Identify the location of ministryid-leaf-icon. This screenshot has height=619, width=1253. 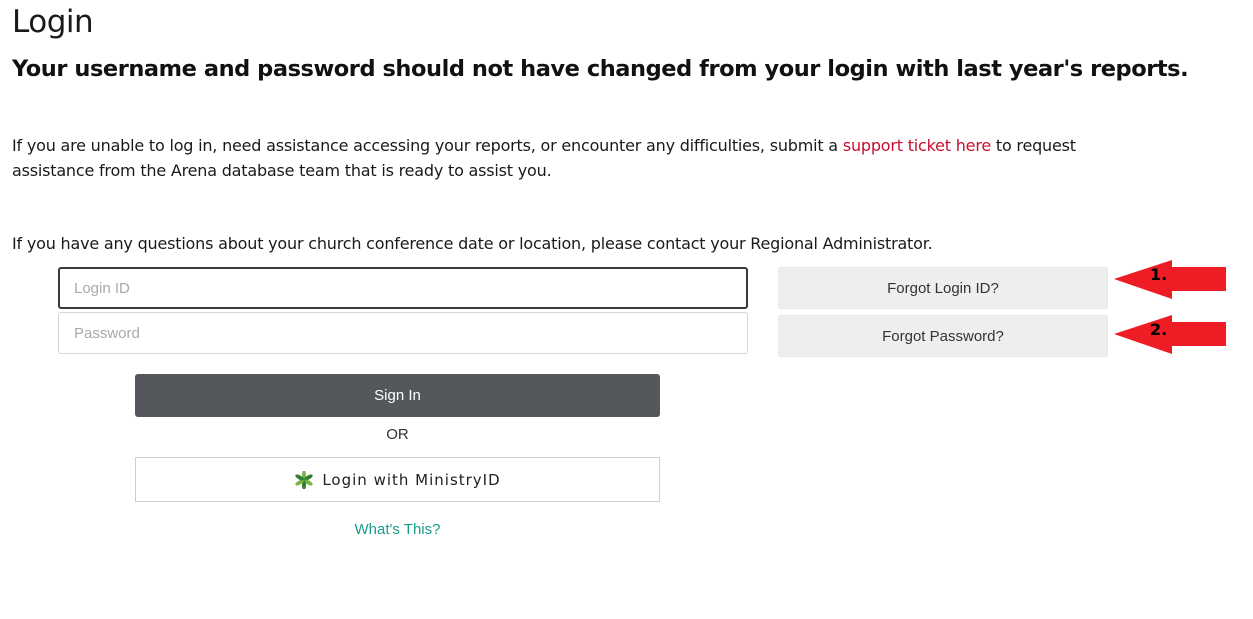
(304, 479).